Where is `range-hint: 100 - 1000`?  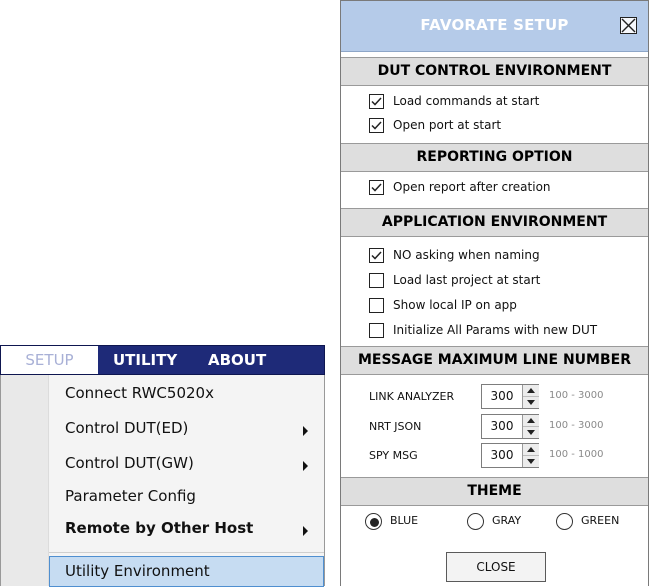
range-hint: 100 - 1000 is located at coordinates (576, 454).